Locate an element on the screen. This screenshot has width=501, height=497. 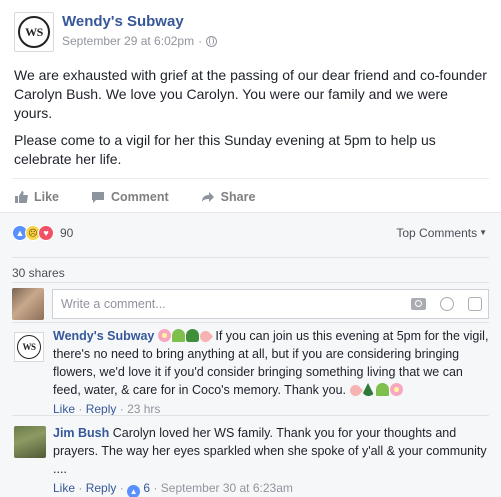
reactions-row: ▲ ☹ ♥ 90 Top Comments ▼ is located at coordinates (250, 233).